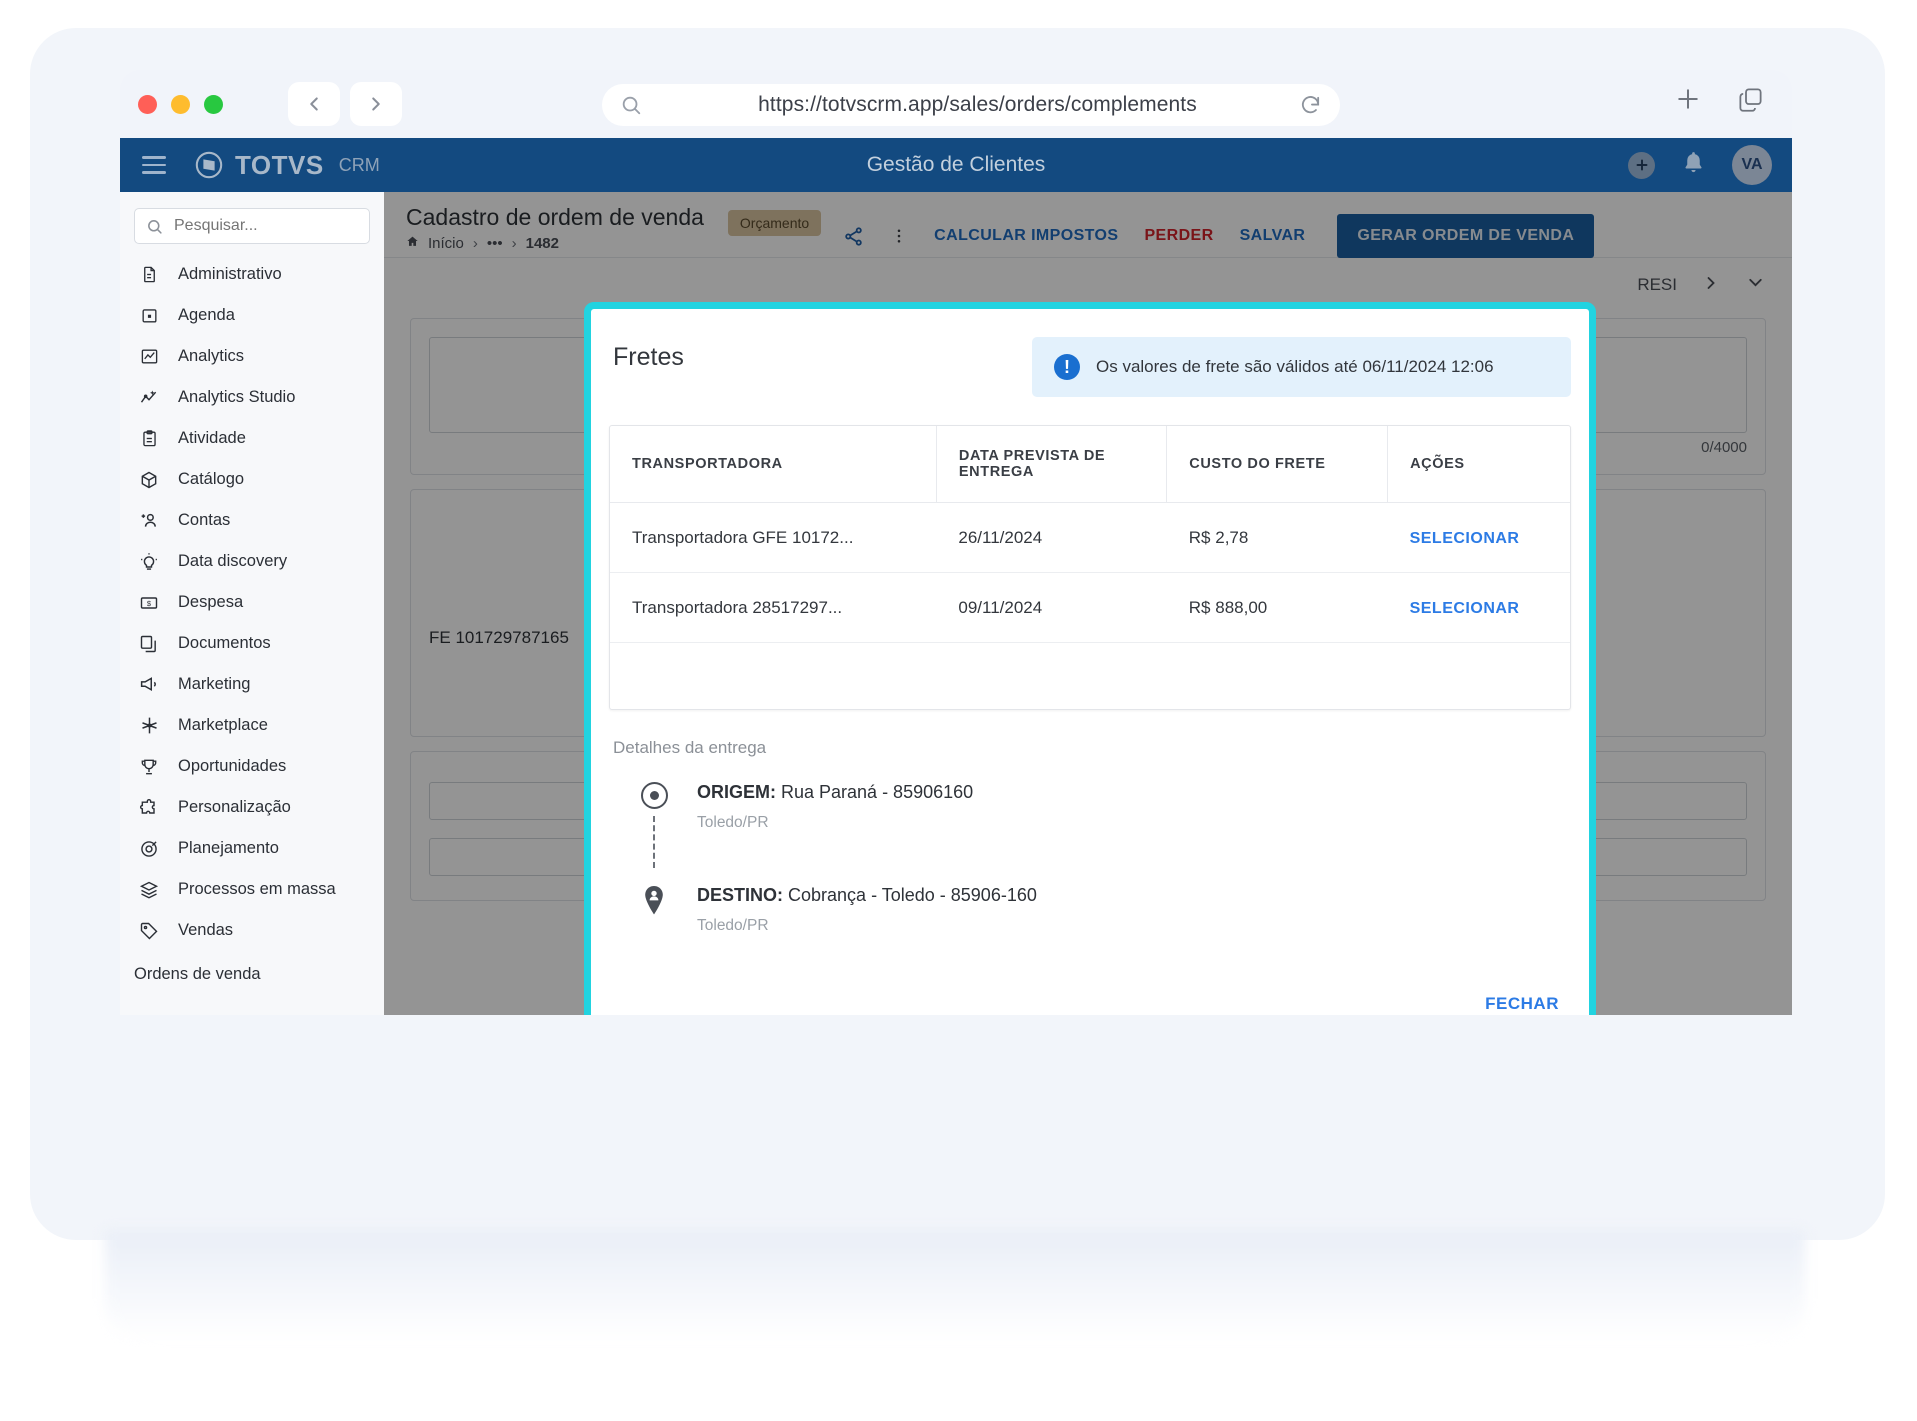 Image resolution: width=1917 pixels, height=1421 pixels. Describe the element at coordinates (1090, 1004) in the screenshot. I see `modal-footer: FECHAR` at that location.